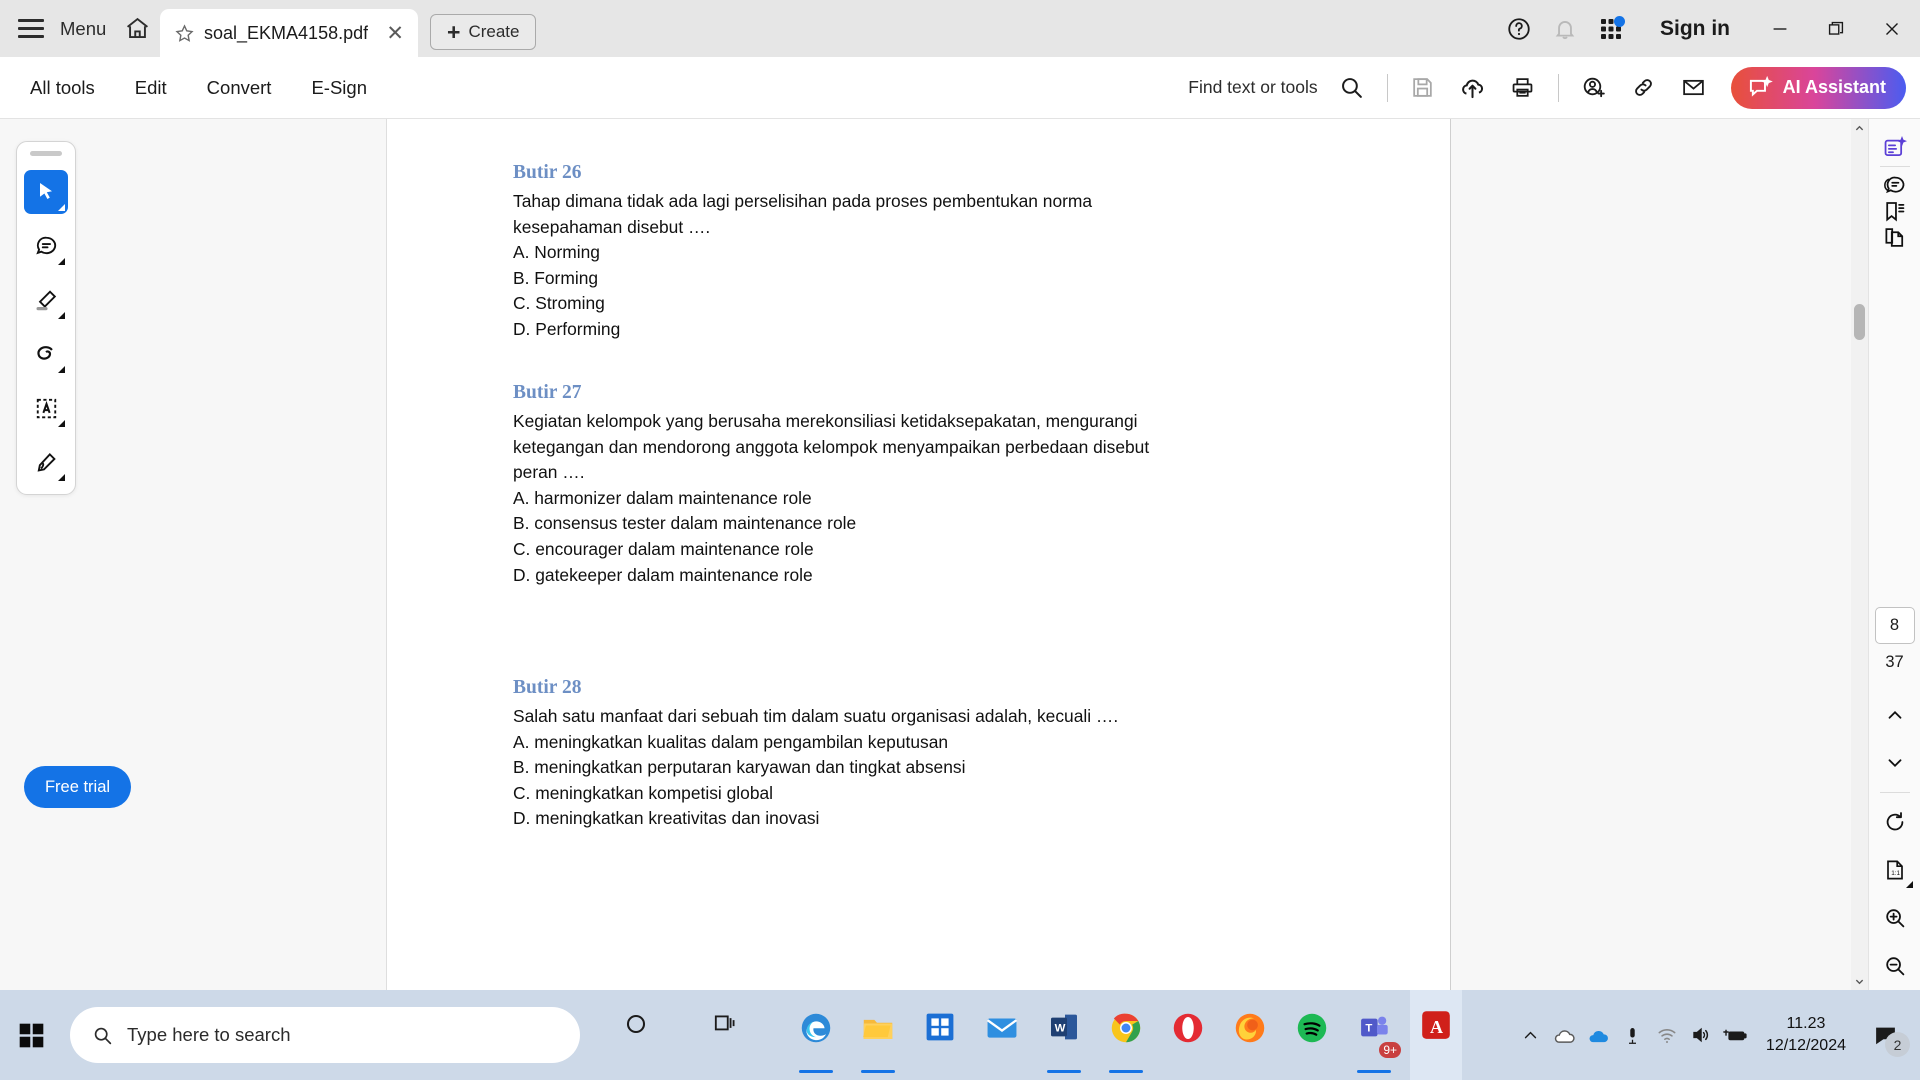 This screenshot has height=1080, width=1920. What do you see at coordinates (878, 1039) in the screenshot?
I see `taskbar-app-file-explorer` at bounding box center [878, 1039].